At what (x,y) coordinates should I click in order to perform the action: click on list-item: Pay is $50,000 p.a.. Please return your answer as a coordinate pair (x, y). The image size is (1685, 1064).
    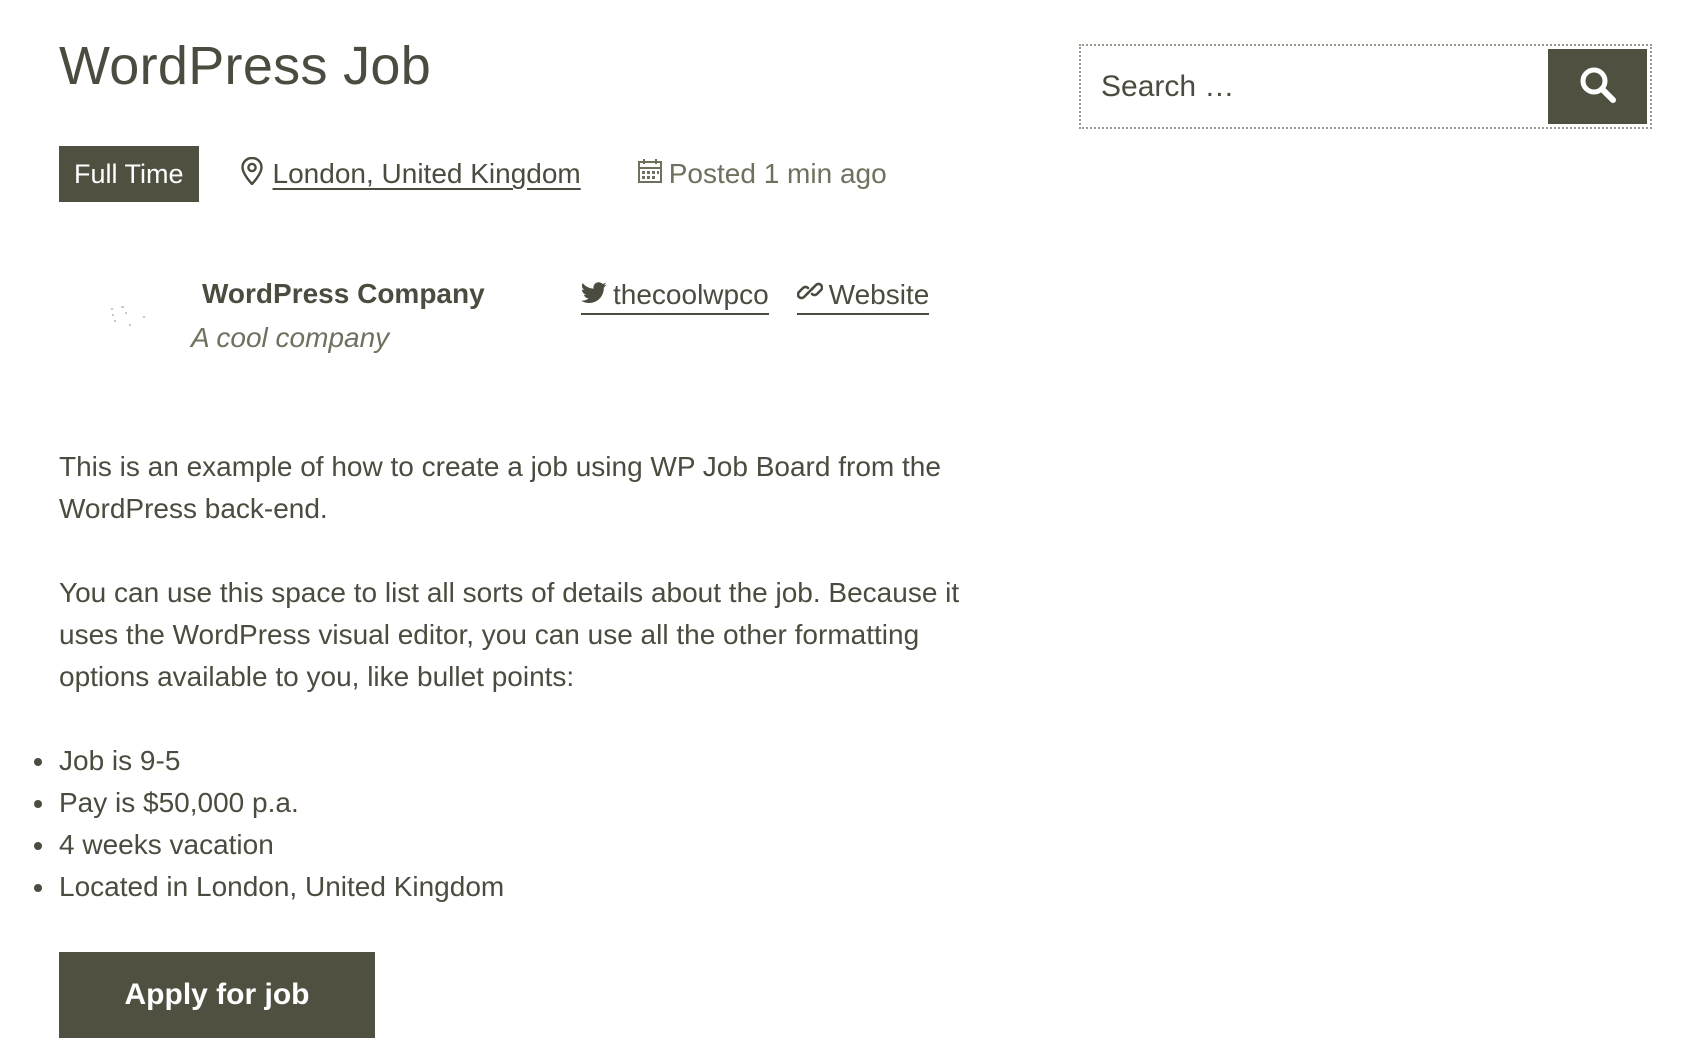
    Looking at the image, I should click on (511, 803).